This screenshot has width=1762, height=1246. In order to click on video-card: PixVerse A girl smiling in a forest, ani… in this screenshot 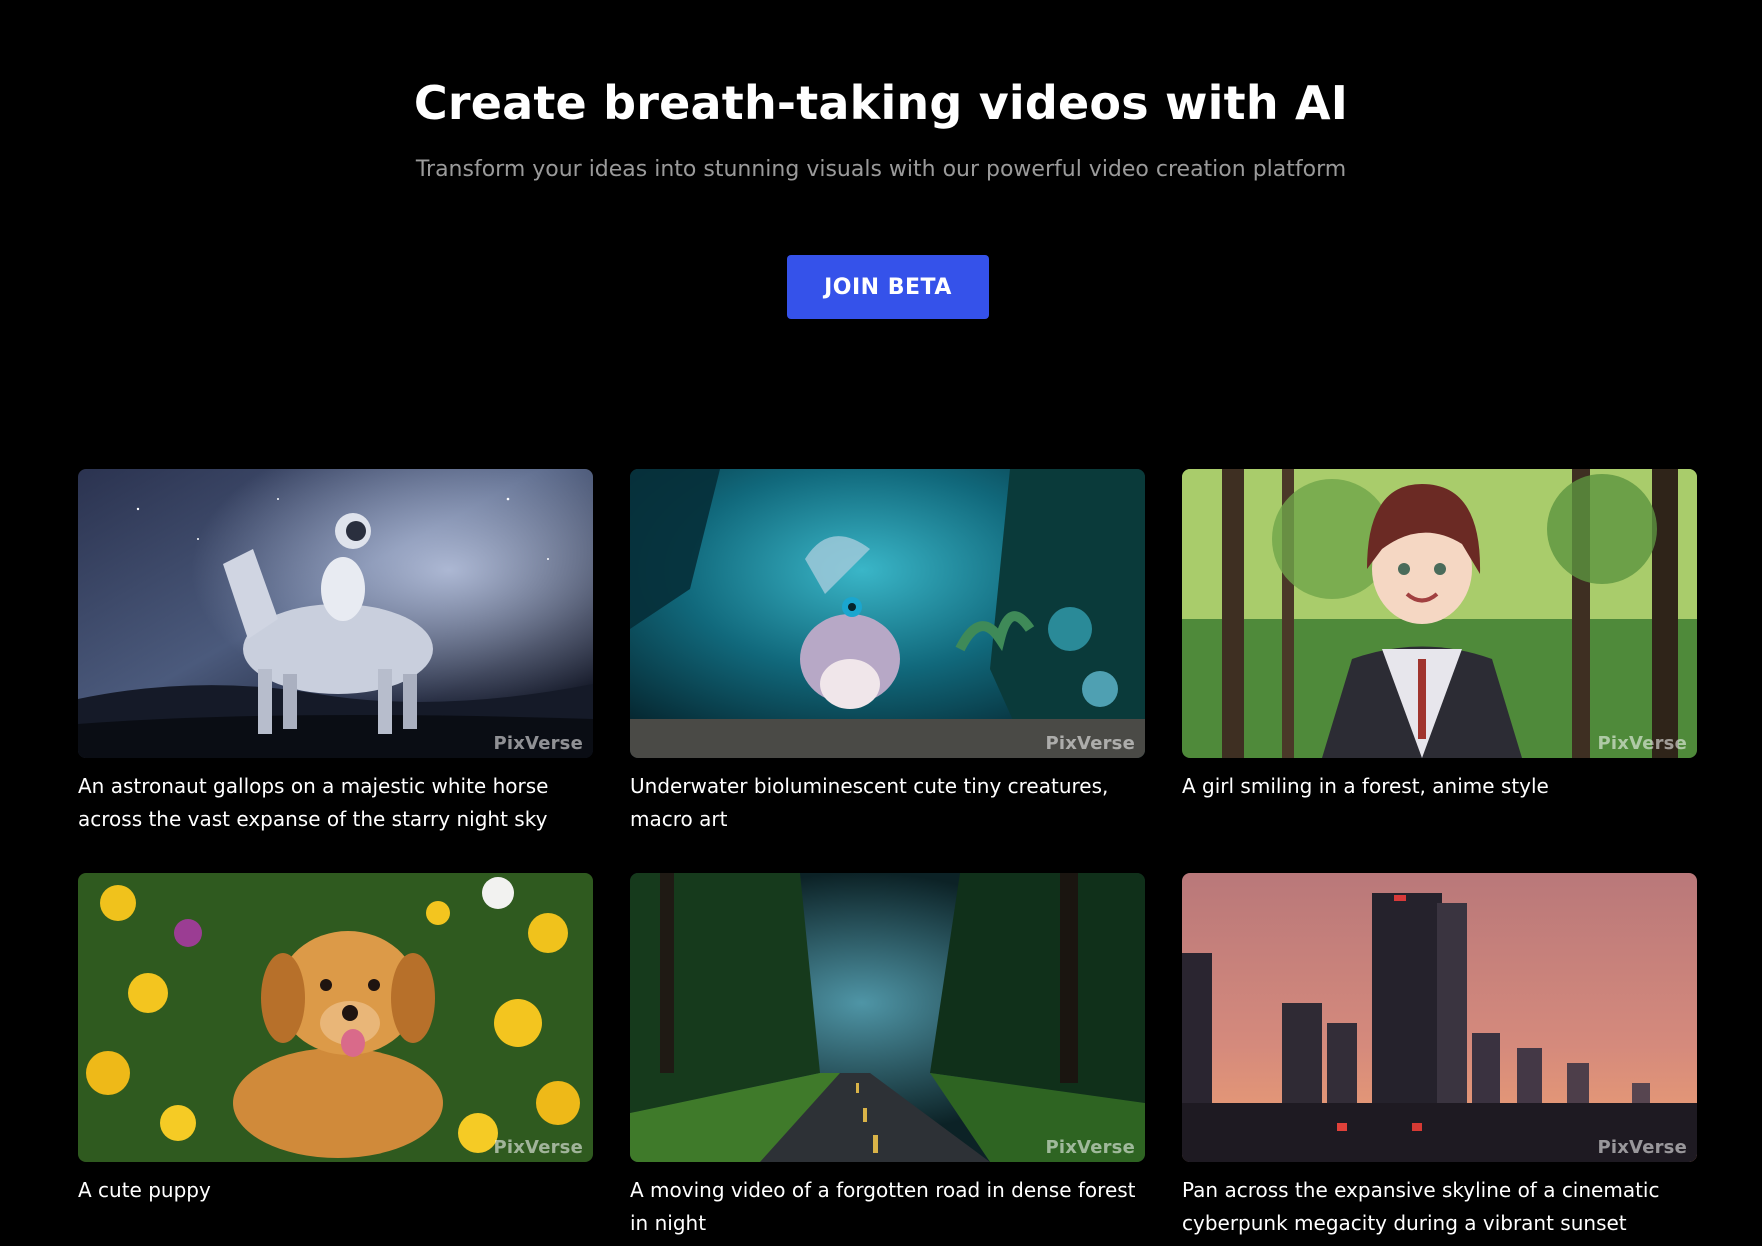, I will do `click(1439, 671)`.